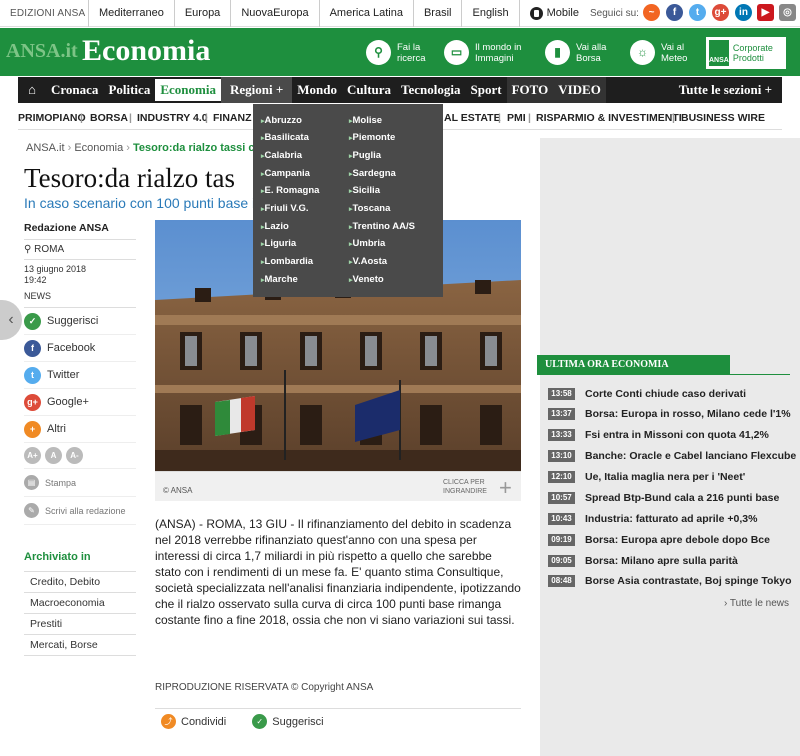 Image resolution: width=800 pixels, height=756 pixels. What do you see at coordinates (697, 12) in the screenshot?
I see `twitter-icon: t` at bounding box center [697, 12].